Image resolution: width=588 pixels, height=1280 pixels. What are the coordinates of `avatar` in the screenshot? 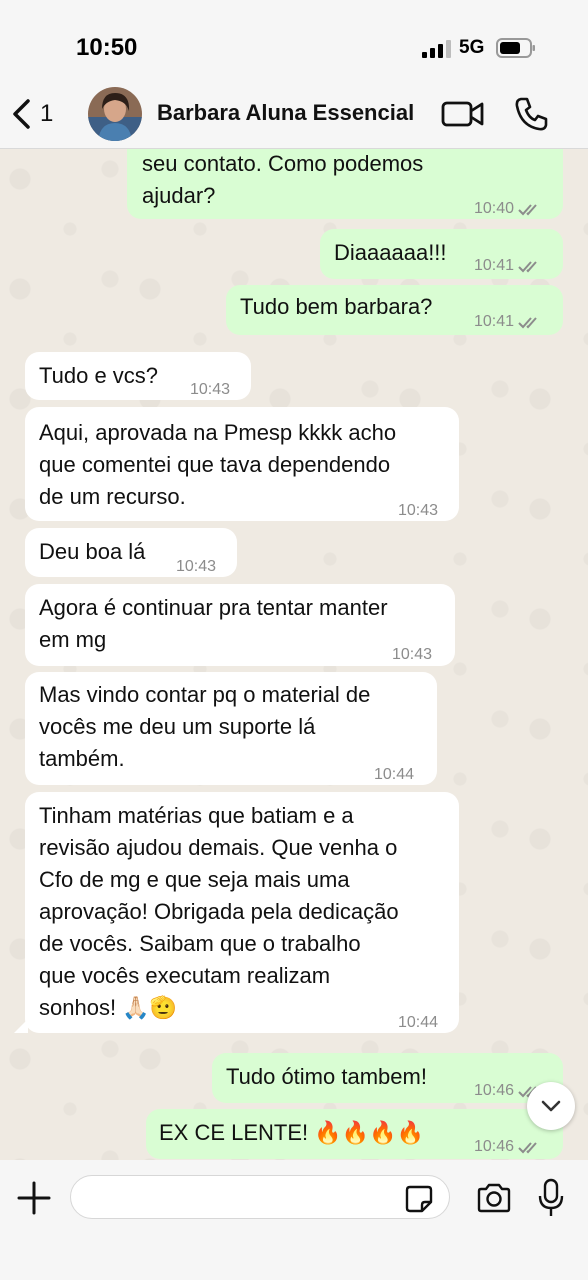 It's located at (115, 114).